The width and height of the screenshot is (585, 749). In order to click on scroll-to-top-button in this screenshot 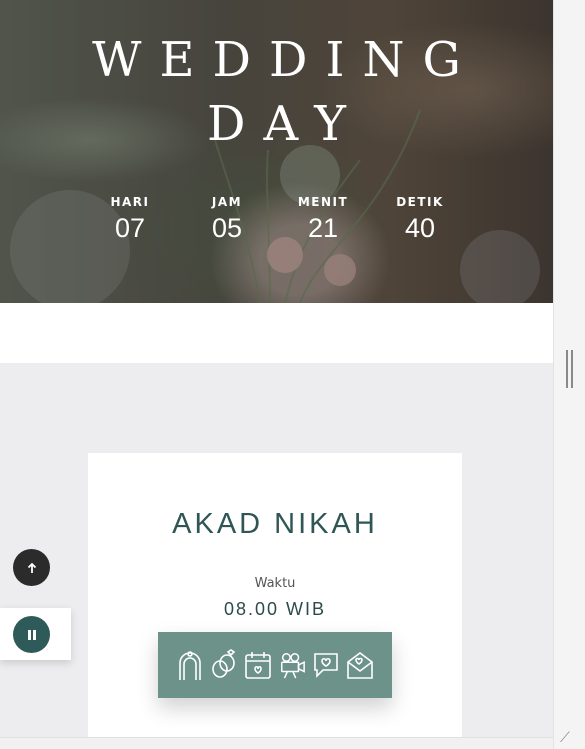, I will do `click(31, 567)`.